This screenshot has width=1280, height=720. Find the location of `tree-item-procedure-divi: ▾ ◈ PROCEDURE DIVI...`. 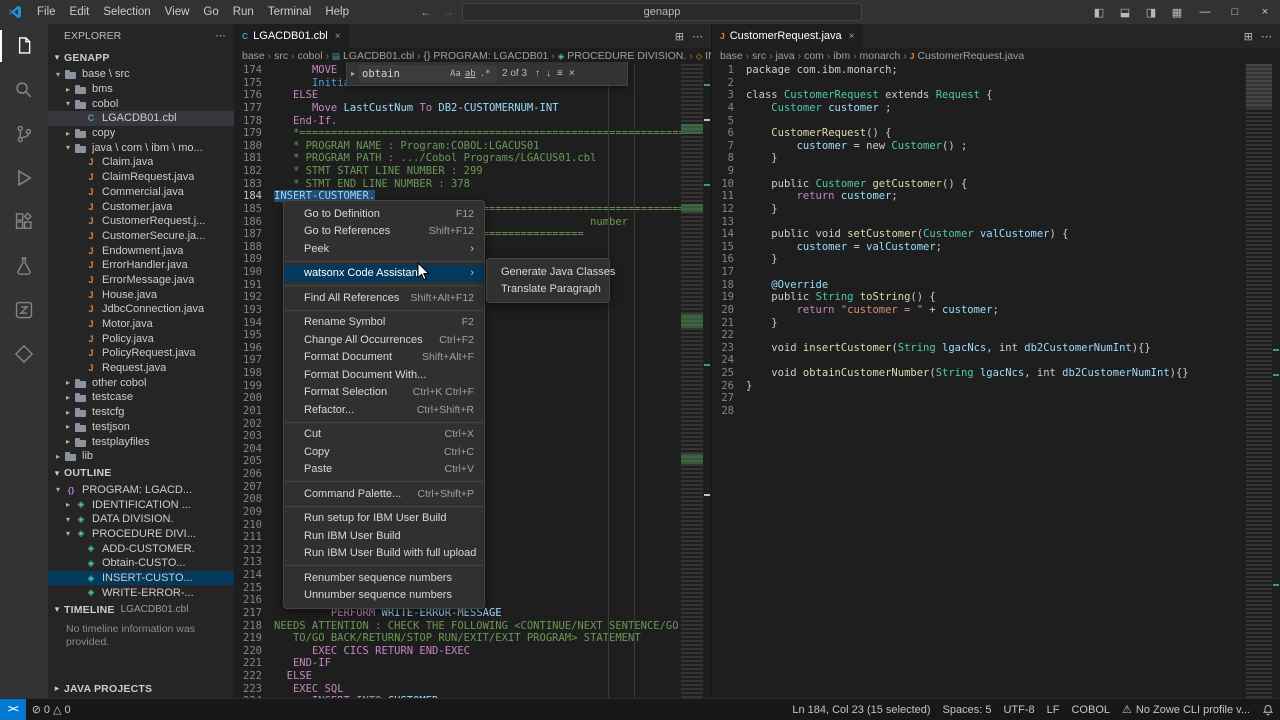

tree-item-procedure-divi: ▾ ◈ PROCEDURE DIVI... is located at coordinates (141, 534).